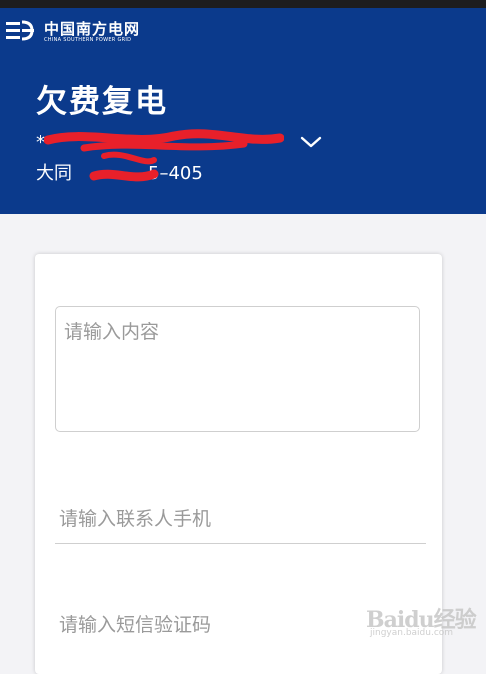 The image size is (486, 674). What do you see at coordinates (243, 4) in the screenshot?
I see `top-status-strip` at bounding box center [243, 4].